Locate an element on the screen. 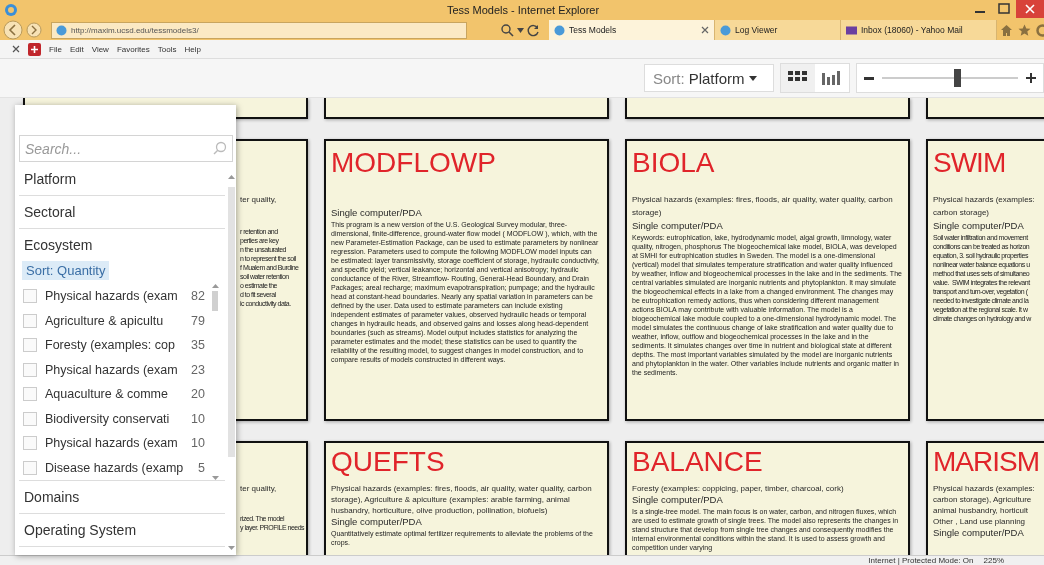 This screenshot has height=565, width=1044. address-bar: http://maxim.ucsd.edu/tessmodels3/ is located at coordinates (259, 30).